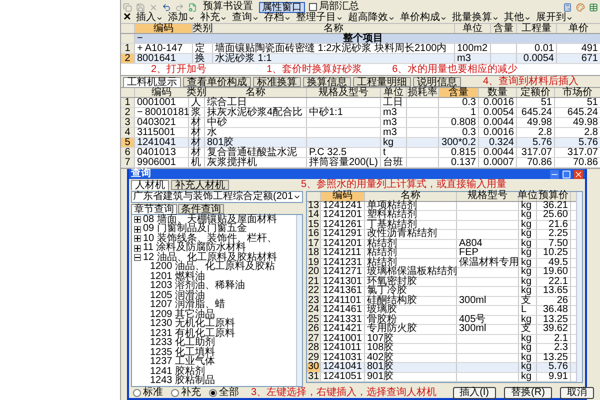 The height and width of the screenshot is (400, 600). I want to click on row-number: 18, so click(314, 253).